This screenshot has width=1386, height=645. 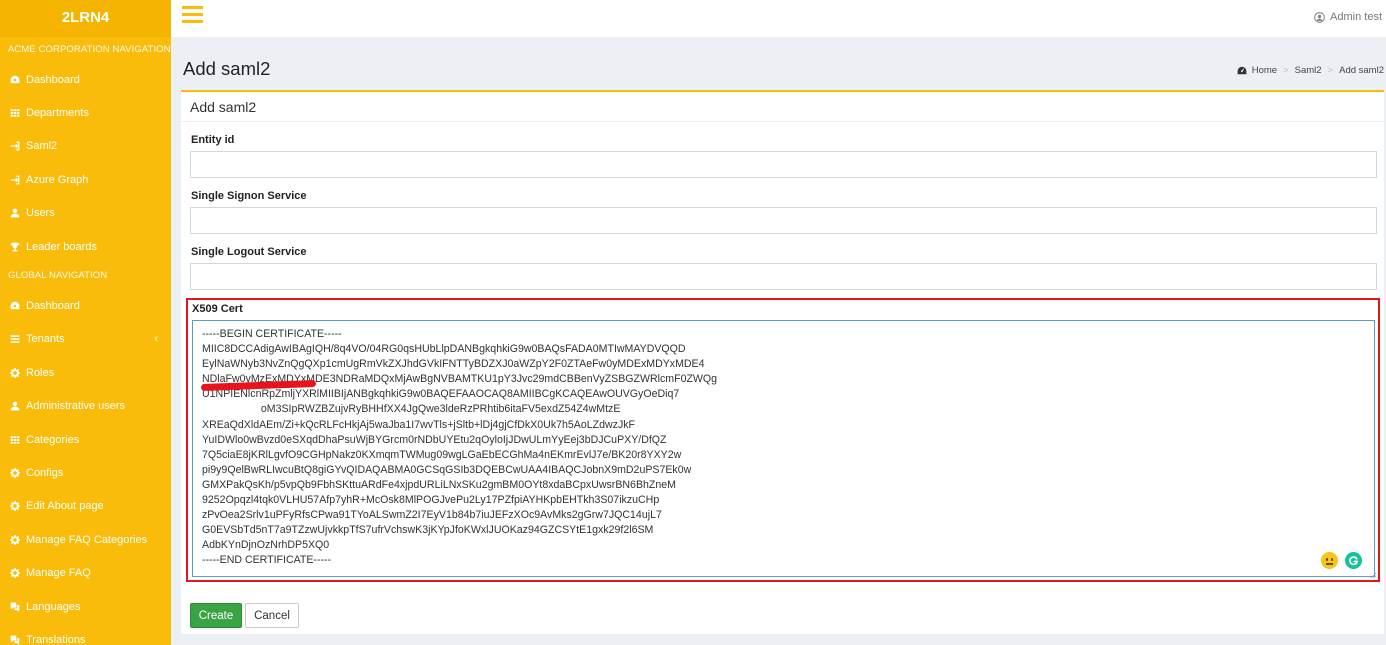 I want to click on create-button: Create, so click(x=216, y=615).